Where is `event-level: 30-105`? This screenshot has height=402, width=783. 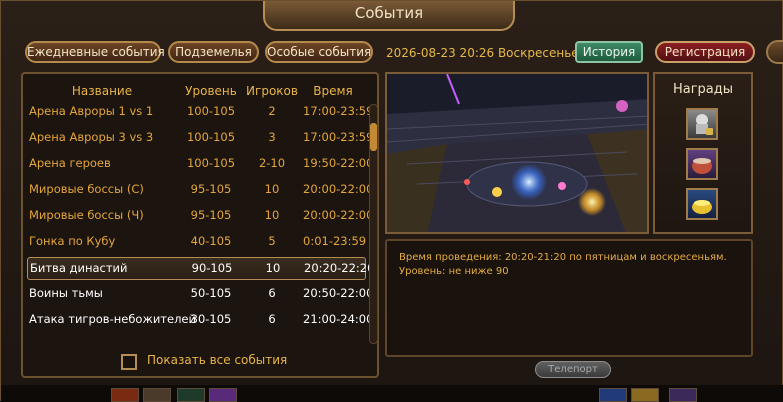
event-level: 30-105 is located at coordinates (211, 319).